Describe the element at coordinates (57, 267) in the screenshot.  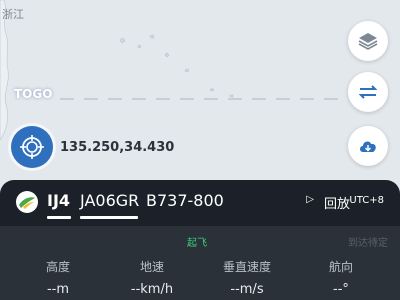
I see `altitude-label: 高度` at that location.